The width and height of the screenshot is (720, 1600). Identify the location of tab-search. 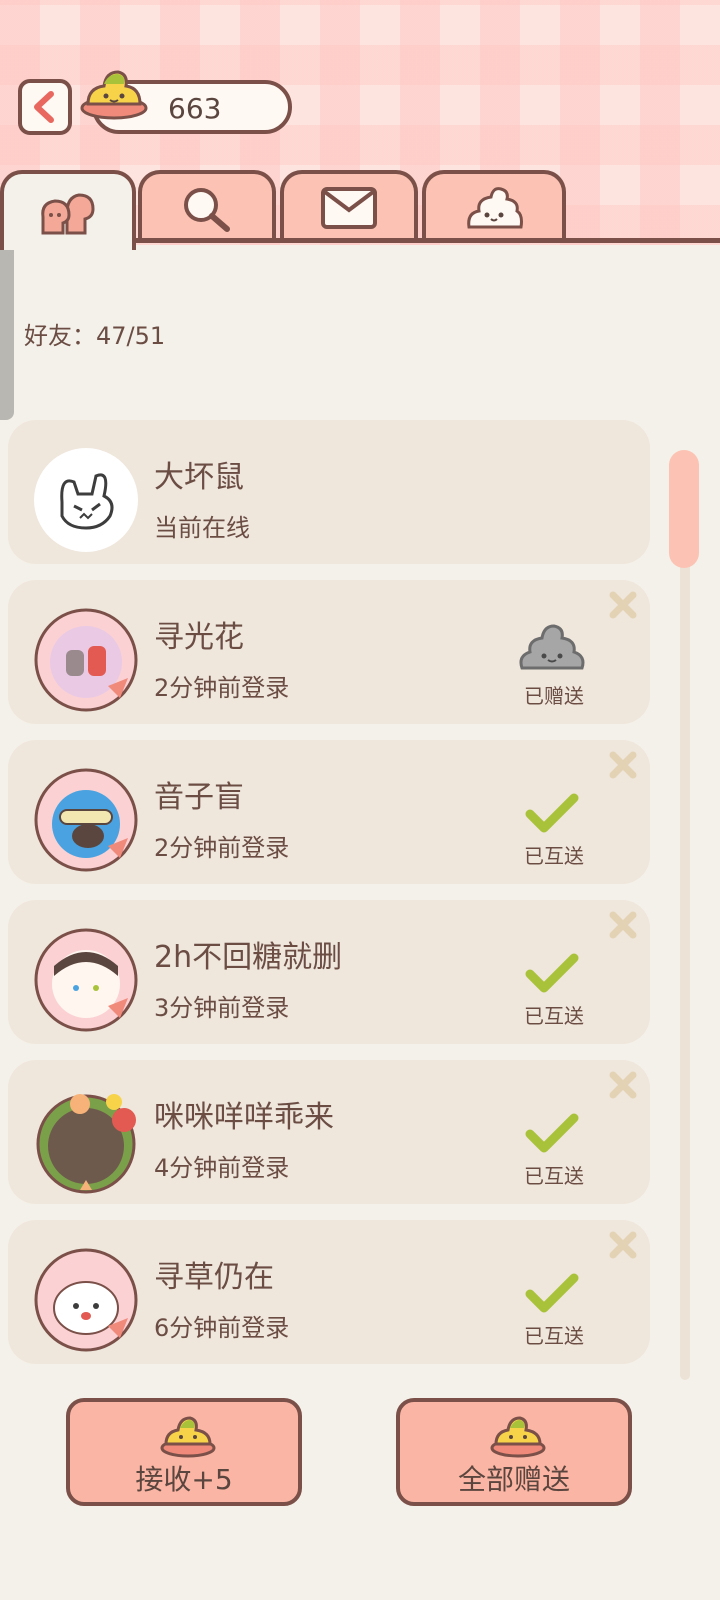
(207, 206).